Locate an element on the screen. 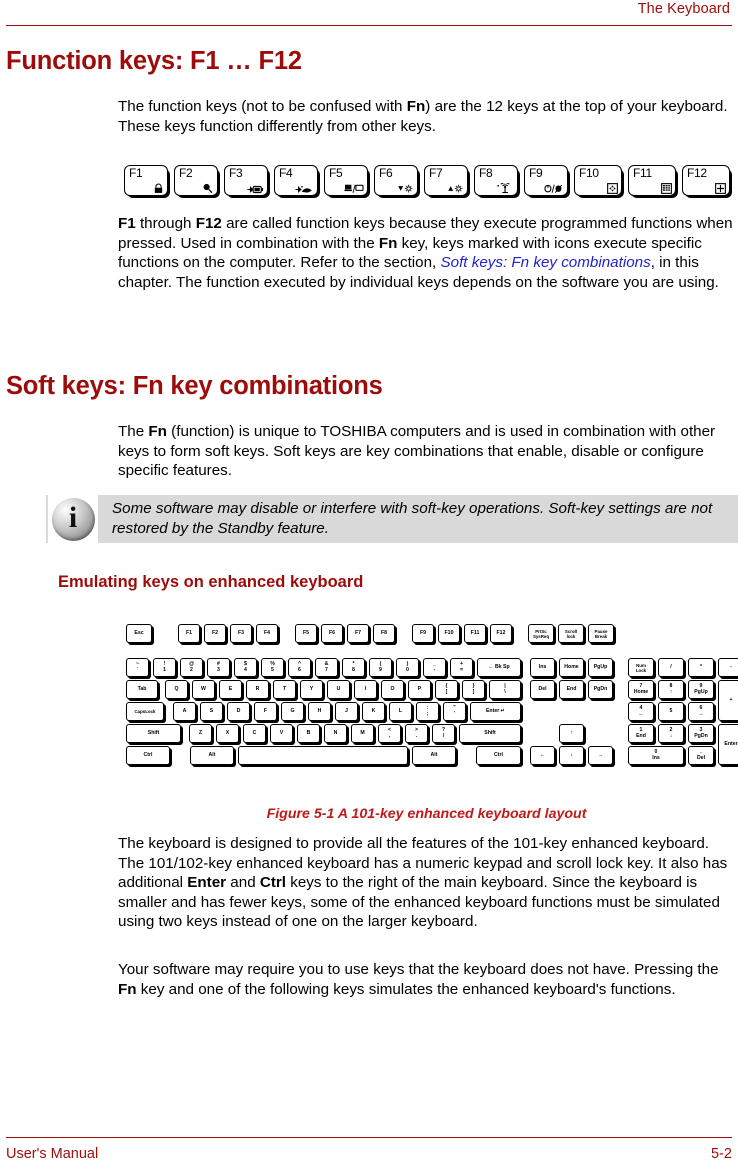 This screenshot has height=1172, width=738. kbd-key-end: End is located at coordinates (571, 689).